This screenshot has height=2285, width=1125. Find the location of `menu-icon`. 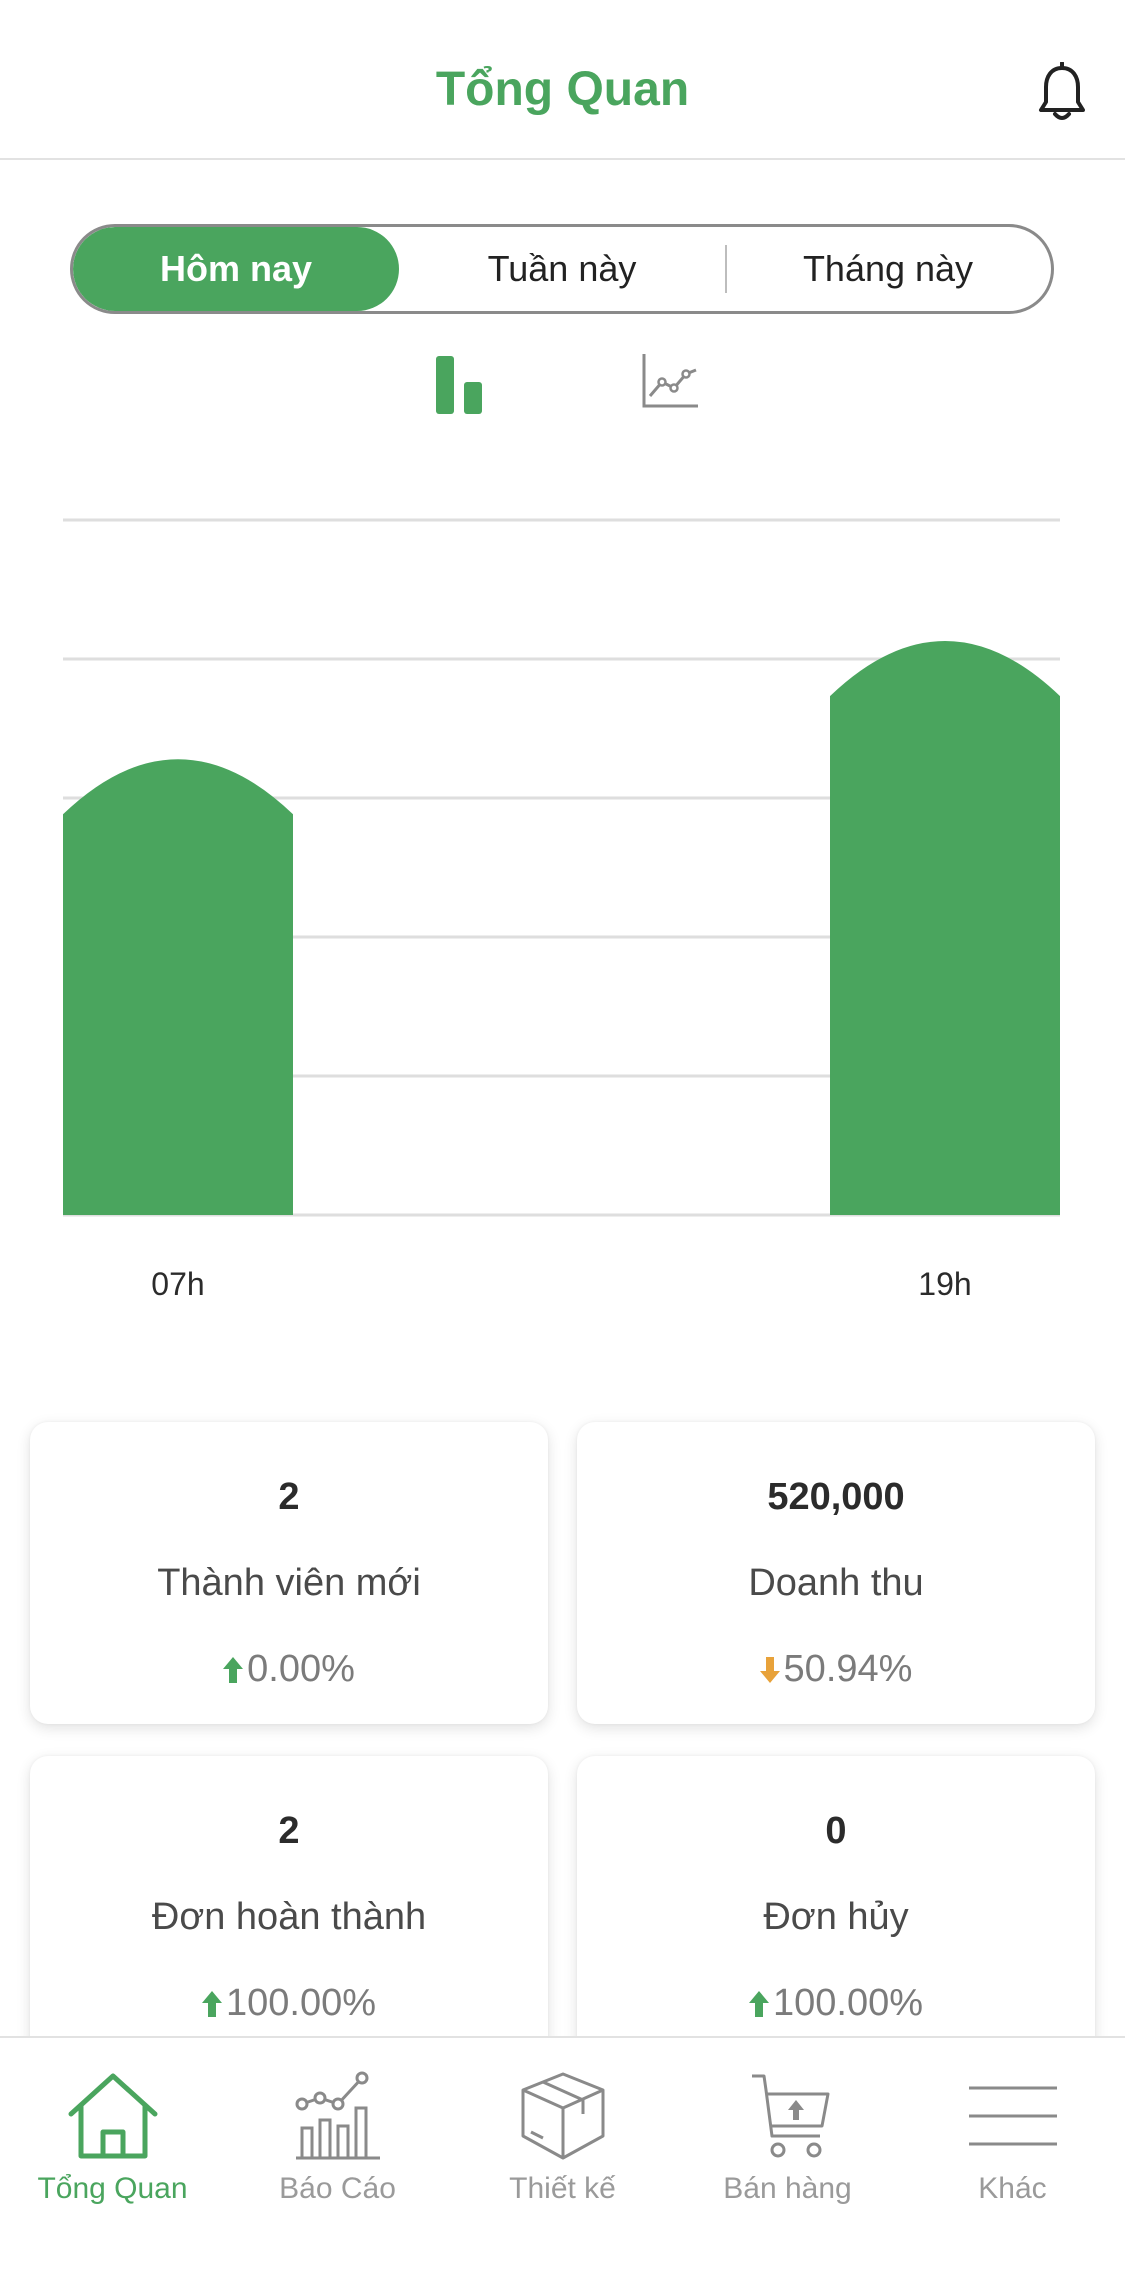

menu-icon is located at coordinates (1012, 2116).